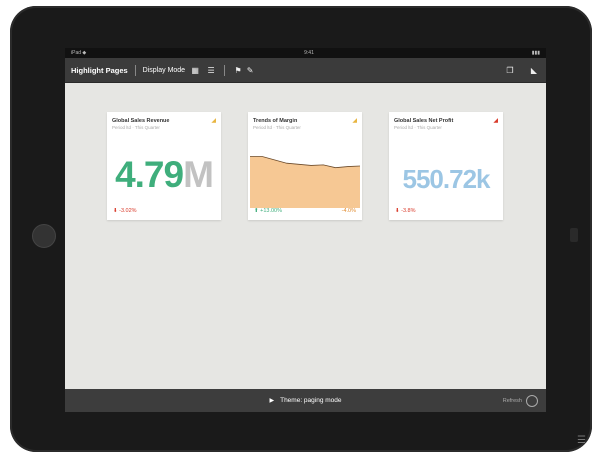 Image resolution: width=594 pixels, height=457 pixels. I want to click on refresh-control: Refresh, so click(520, 401).